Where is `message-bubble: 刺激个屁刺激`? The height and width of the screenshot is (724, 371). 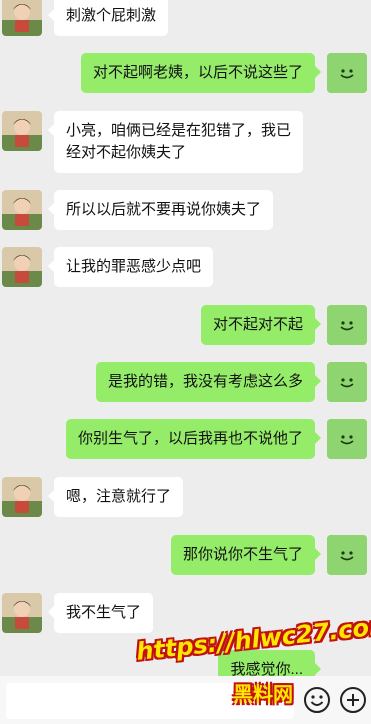
message-bubble: 刺激个屁刺激 is located at coordinates (108, 18).